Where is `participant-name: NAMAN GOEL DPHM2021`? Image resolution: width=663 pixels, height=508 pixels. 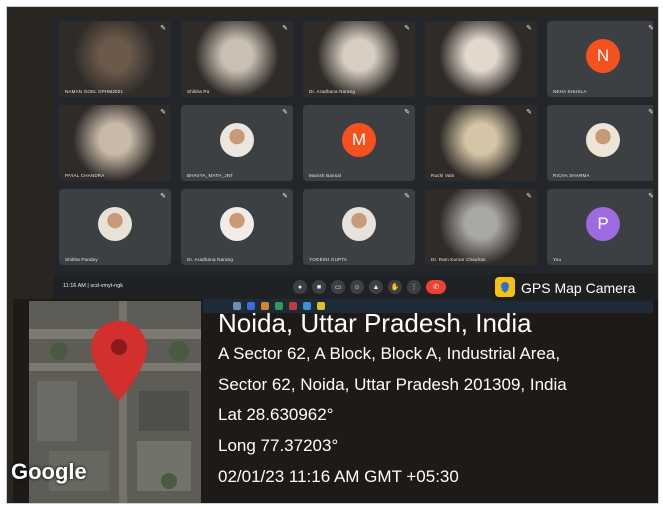
participant-name: NAMAN GOEL DPHM2021 is located at coordinates (94, 91).